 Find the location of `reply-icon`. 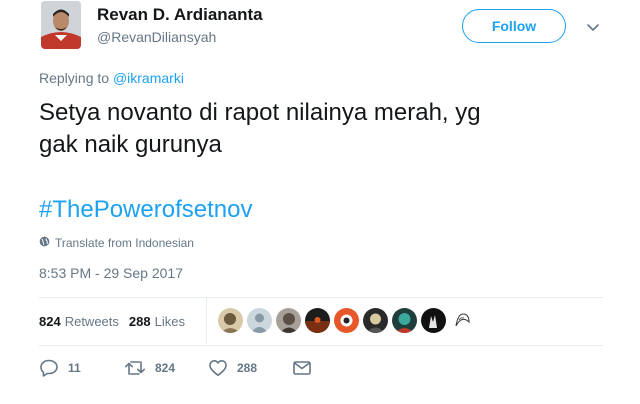

reply-icon is located at coordinates (49, 368).